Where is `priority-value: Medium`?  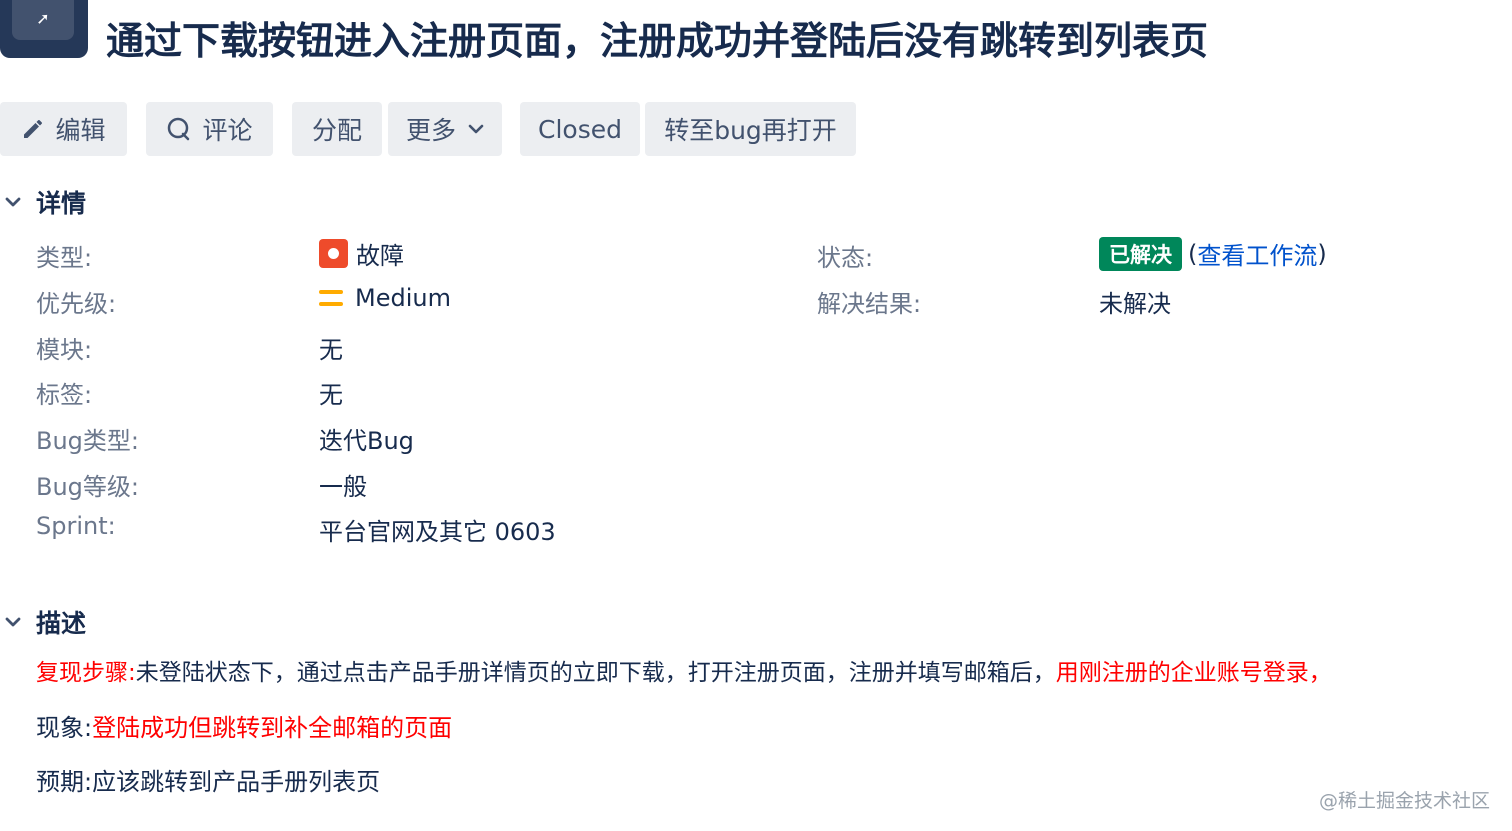
priority-value: Medium is located at coordinates (385, 298).